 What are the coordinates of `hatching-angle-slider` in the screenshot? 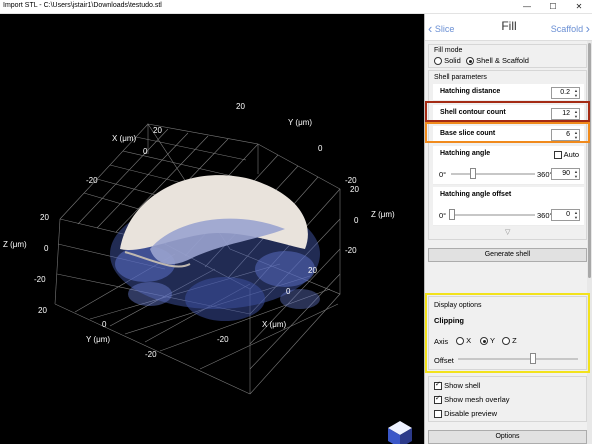 It's located at (493, 174).